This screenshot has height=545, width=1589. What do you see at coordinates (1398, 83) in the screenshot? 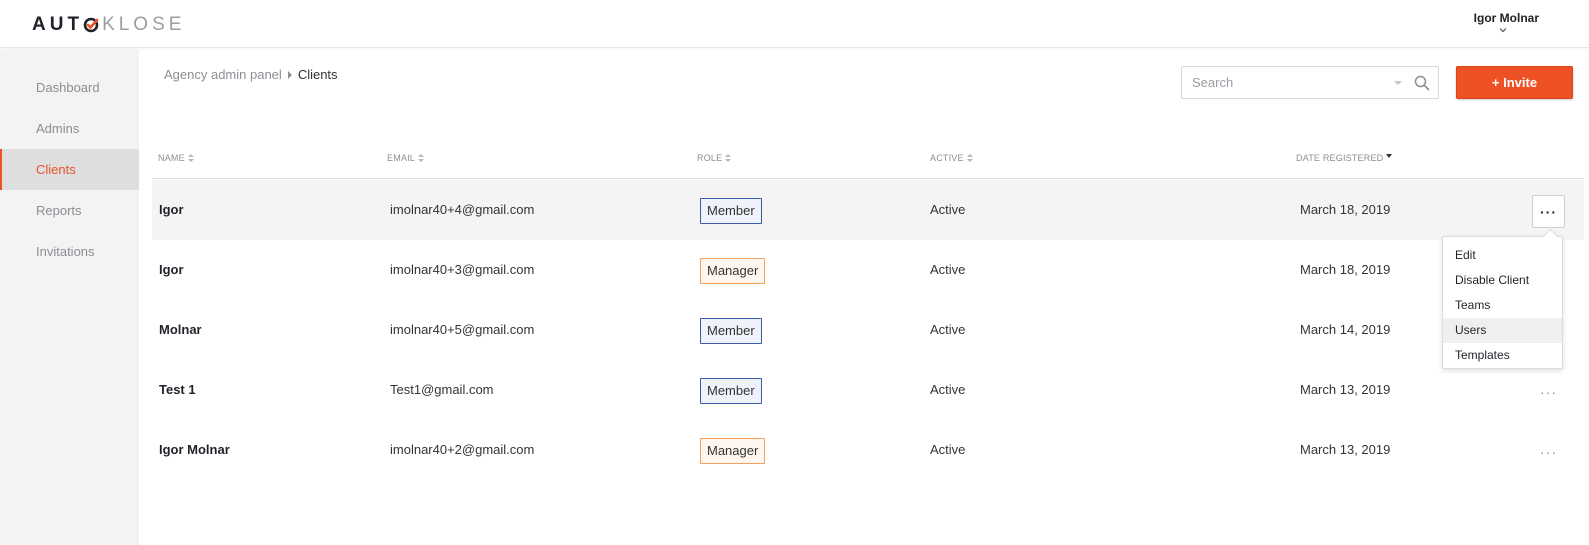
I see `dropdown-caret-icon` at bounding box center [1398, 83].